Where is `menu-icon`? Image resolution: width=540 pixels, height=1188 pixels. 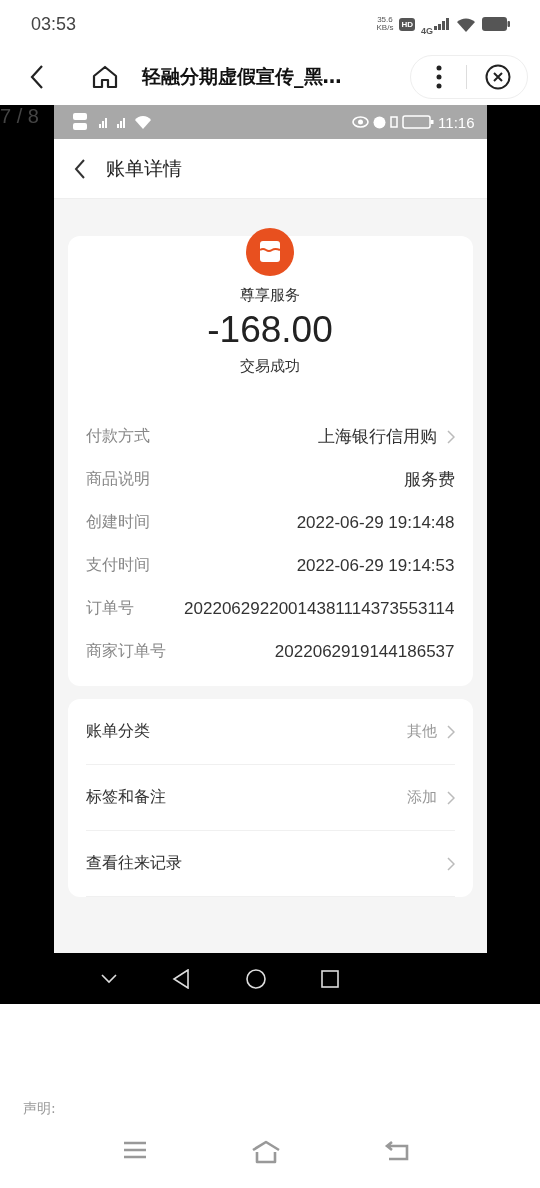 menu-icon is located at coordinates (135, 1150).